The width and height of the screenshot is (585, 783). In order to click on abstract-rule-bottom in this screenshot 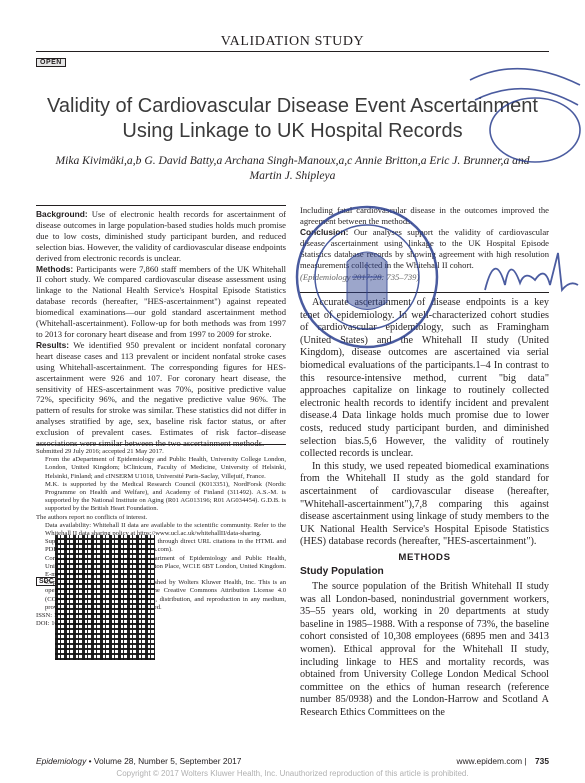, I will do `click(161, 444)`.